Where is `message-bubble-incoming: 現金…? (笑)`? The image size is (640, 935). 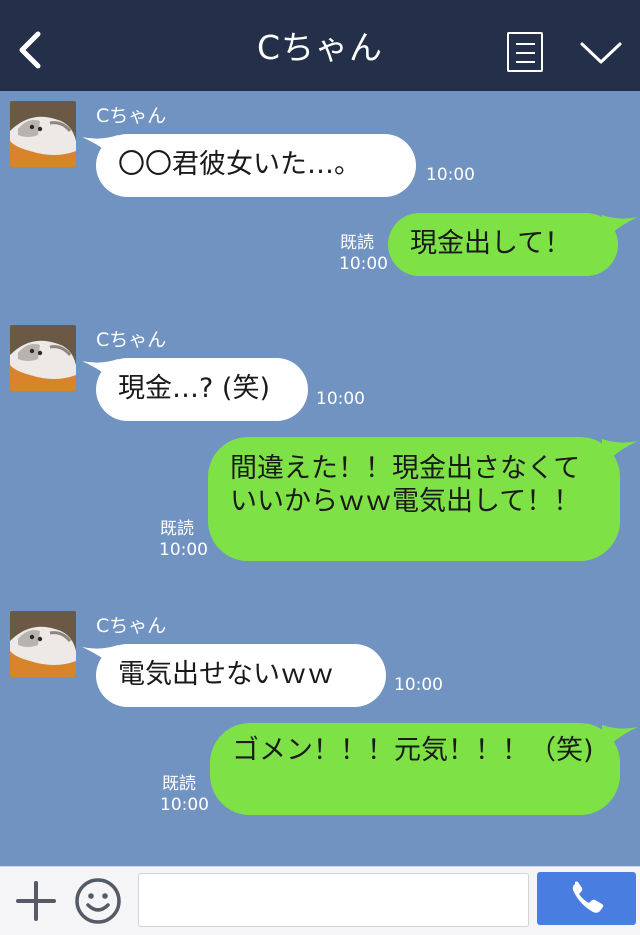
message-bubble-incoming: 現金…? (笑) is located at coordinates (202, 389).